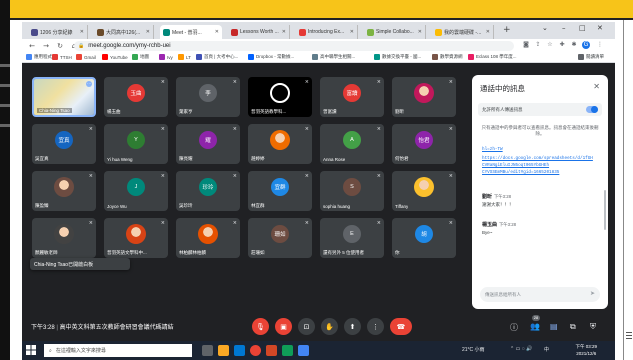 The height and width of the screenshot is (360, 633). Describe the element at coordinates (526, 45) in the screenshot. I see `camera-icon: ◙` at that location.